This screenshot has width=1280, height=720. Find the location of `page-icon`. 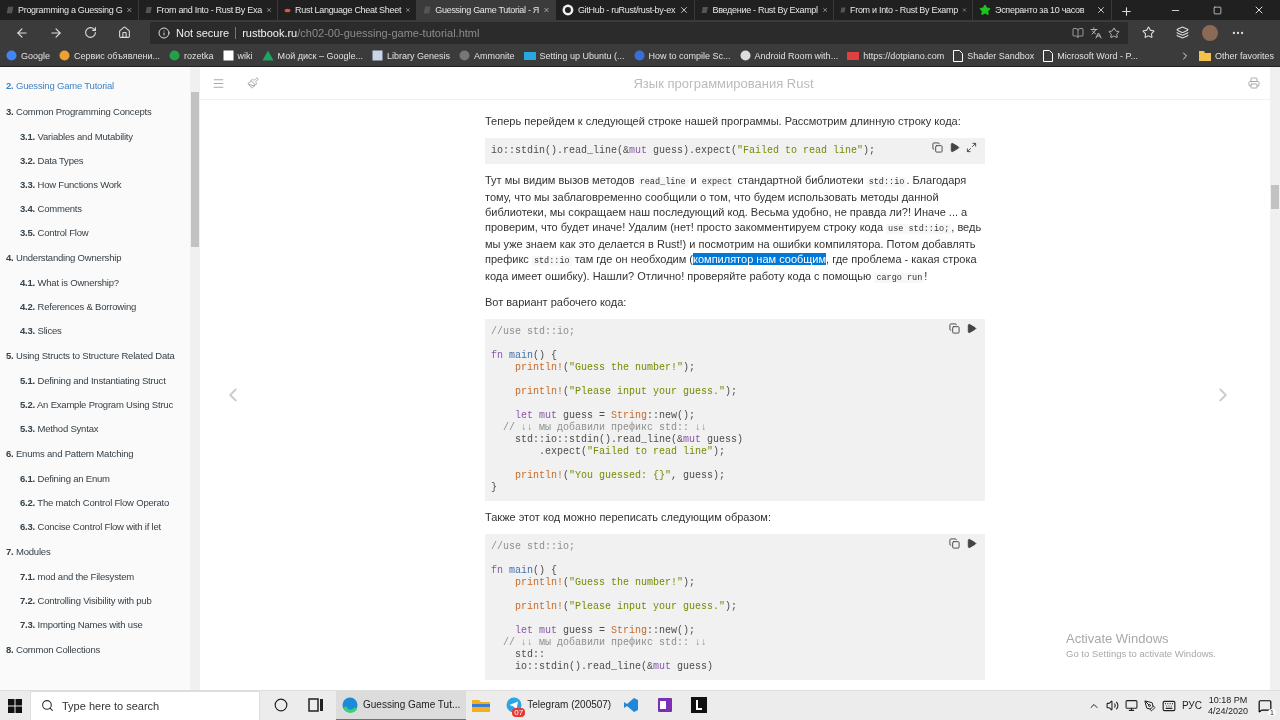

page-icon is located at coordinates (958, 55).